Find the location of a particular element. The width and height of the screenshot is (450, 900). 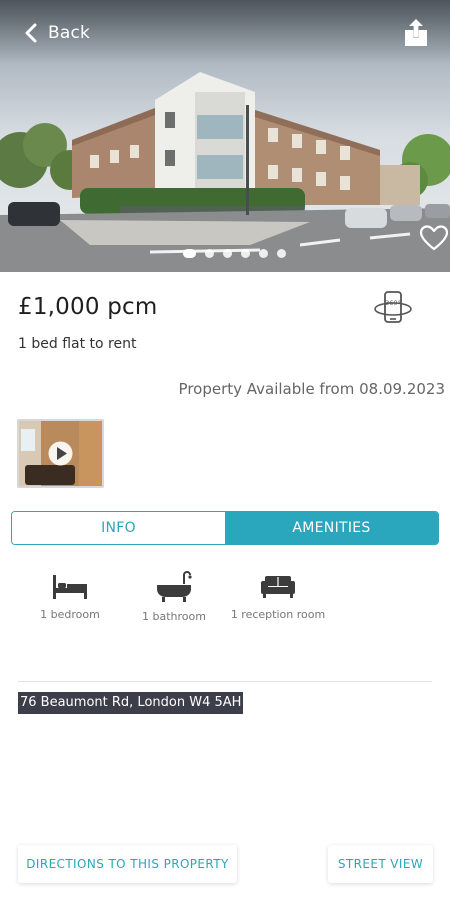

price: £1,000 pcm is located at coordinates (88, 307).